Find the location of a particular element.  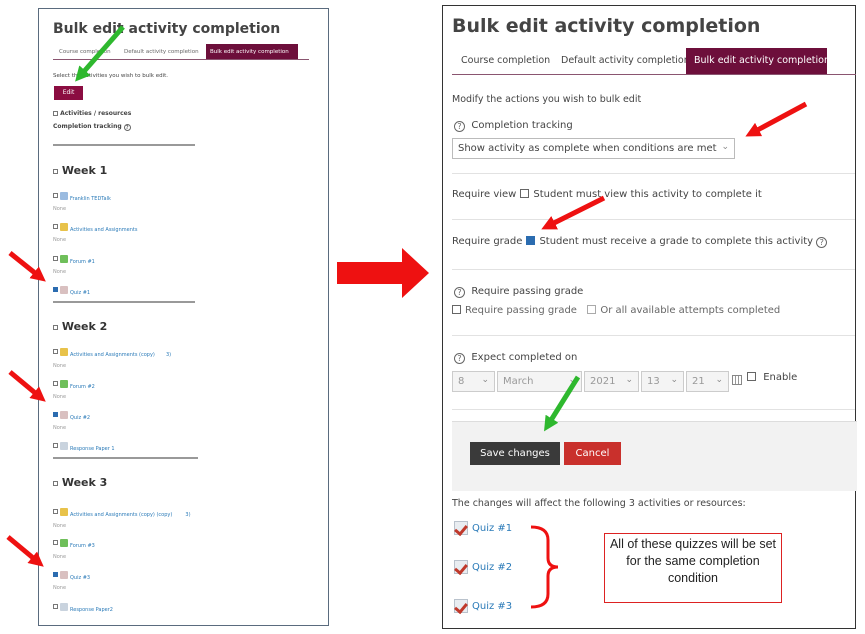

red-brace is located at coordinates (544, 567).